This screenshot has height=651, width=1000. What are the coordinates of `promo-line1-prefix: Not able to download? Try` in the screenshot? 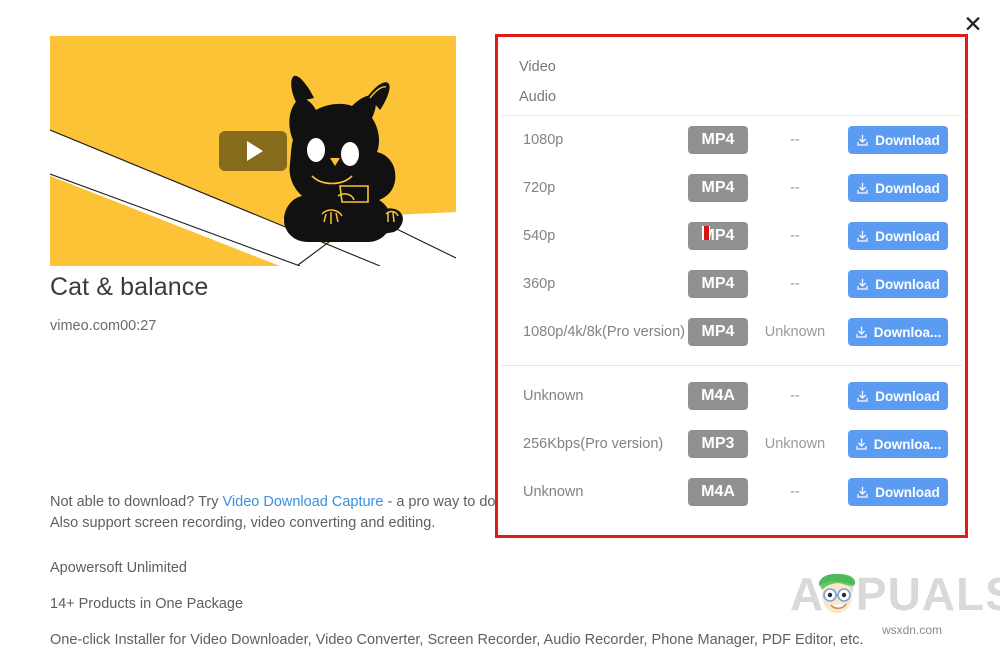 It's located at (136, 502).